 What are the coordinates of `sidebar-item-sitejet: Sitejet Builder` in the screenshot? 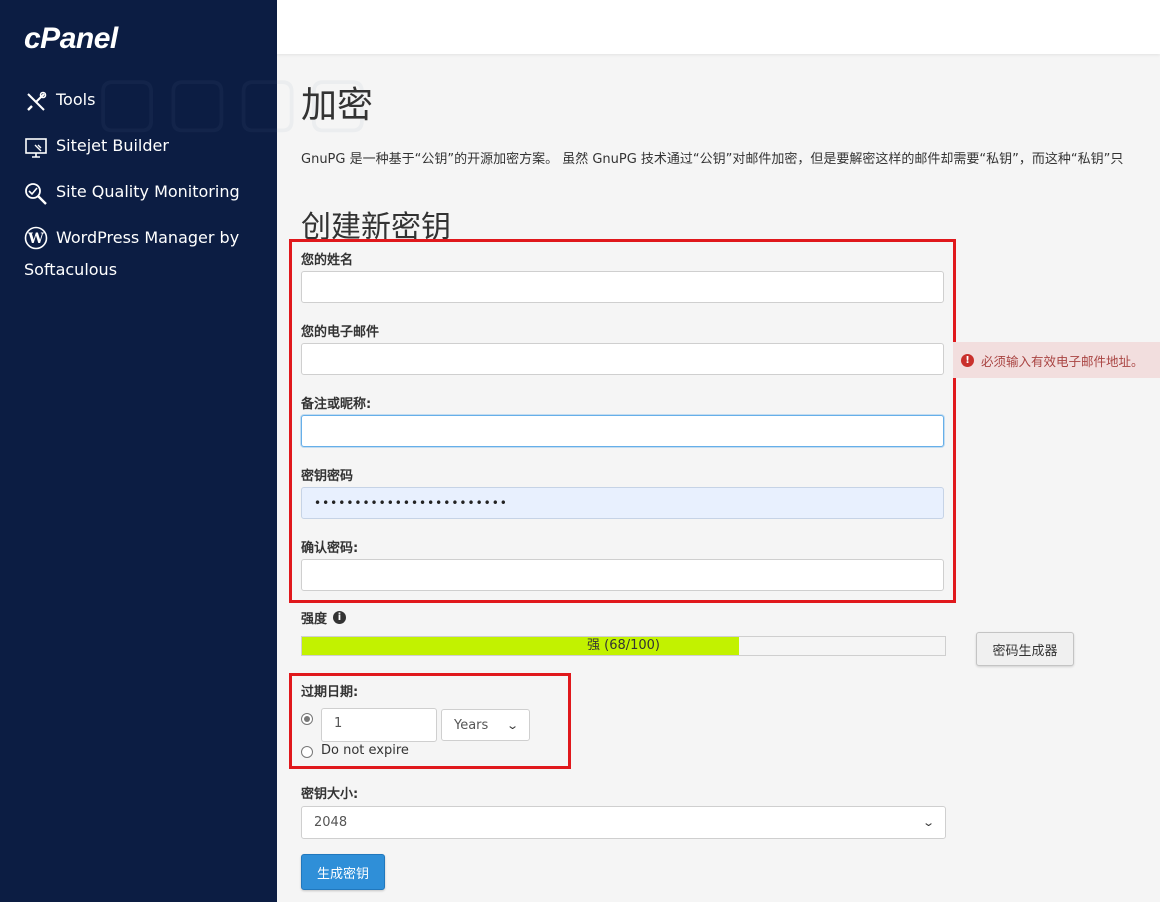 It's located at (96, 148).